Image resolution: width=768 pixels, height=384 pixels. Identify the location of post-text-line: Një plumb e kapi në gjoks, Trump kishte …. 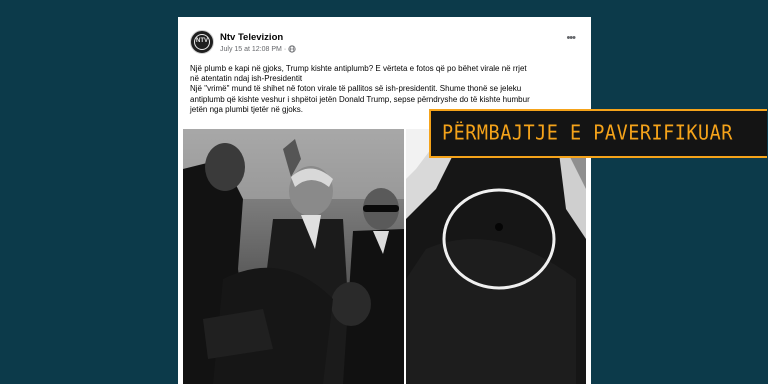
(358, 68).